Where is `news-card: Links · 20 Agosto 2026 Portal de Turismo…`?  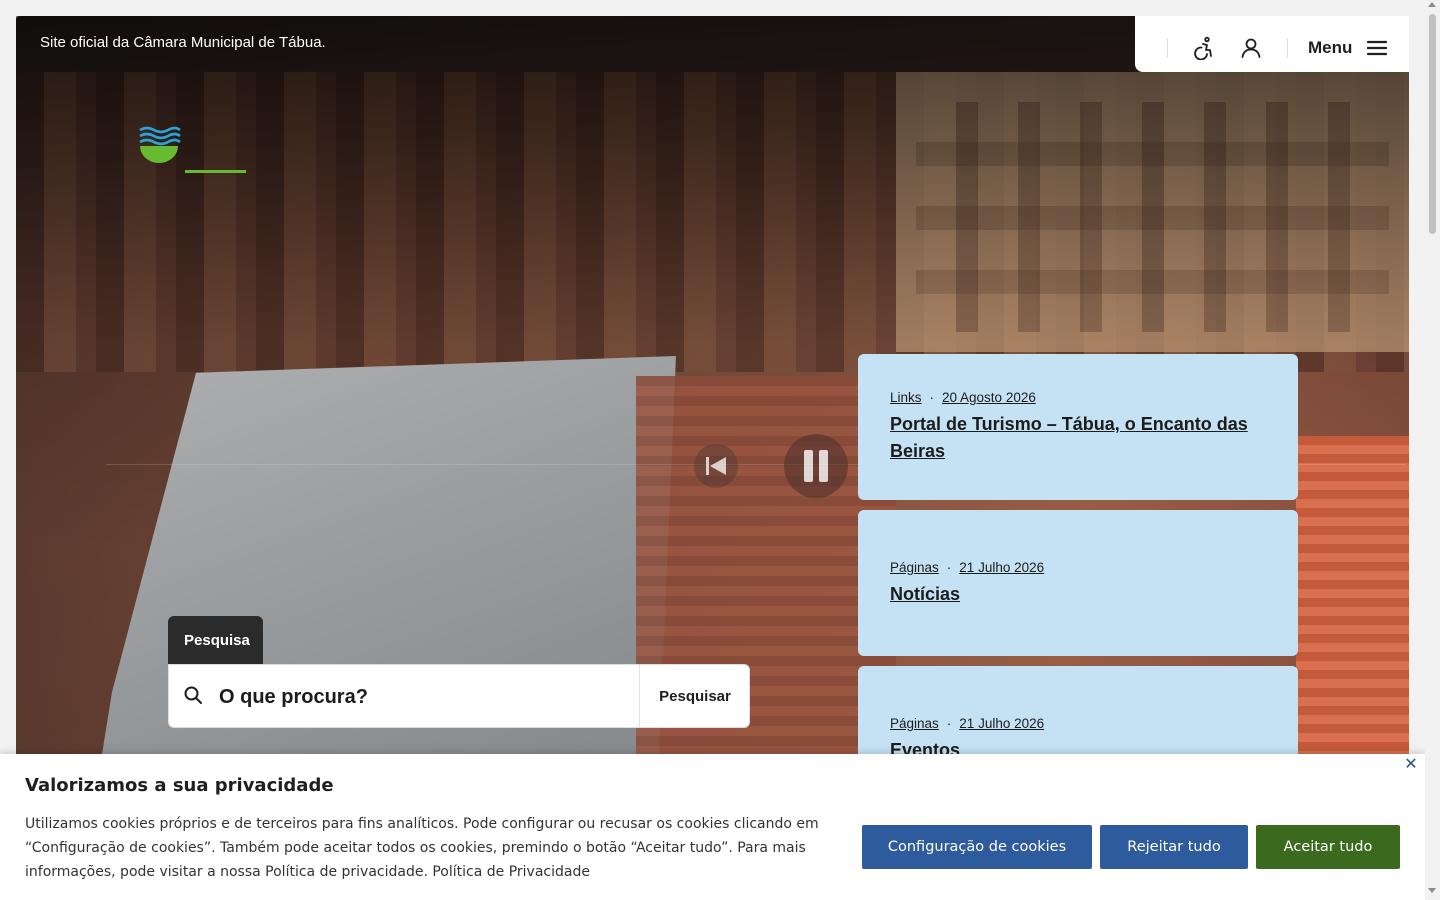
news-card: Links · 20 Agosto 2026 Portal de Turismo… is located at coordinates (1078, 427).